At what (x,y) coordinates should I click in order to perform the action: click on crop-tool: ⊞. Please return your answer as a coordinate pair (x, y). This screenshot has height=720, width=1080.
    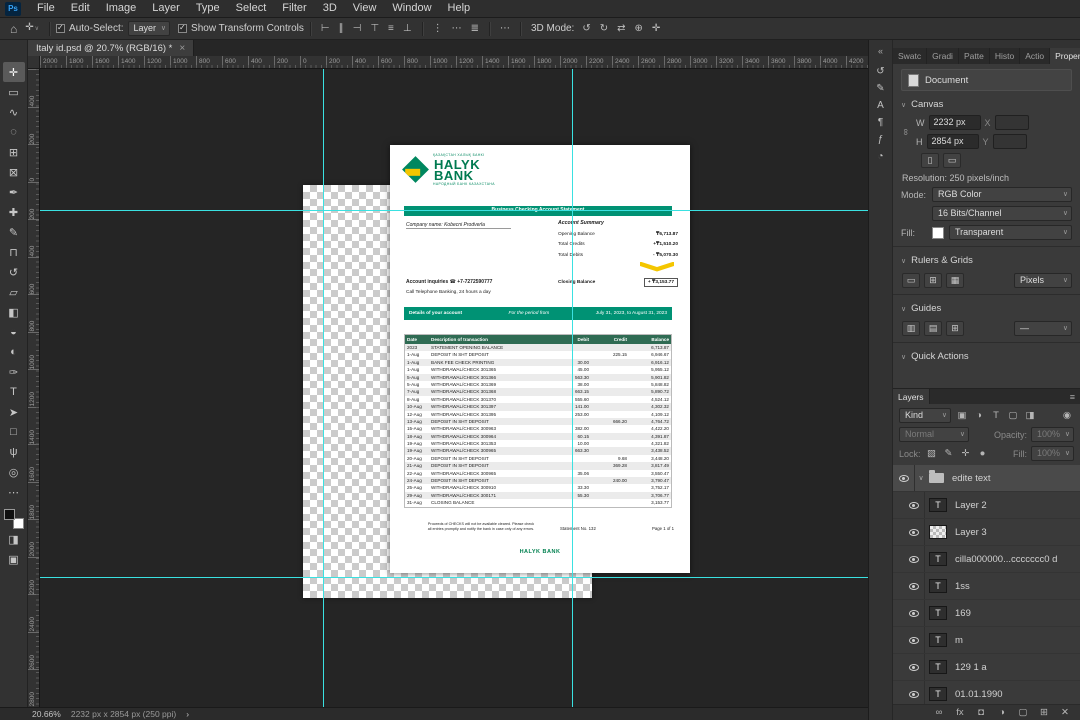
    Looking at the image, I should click on (14, 152).